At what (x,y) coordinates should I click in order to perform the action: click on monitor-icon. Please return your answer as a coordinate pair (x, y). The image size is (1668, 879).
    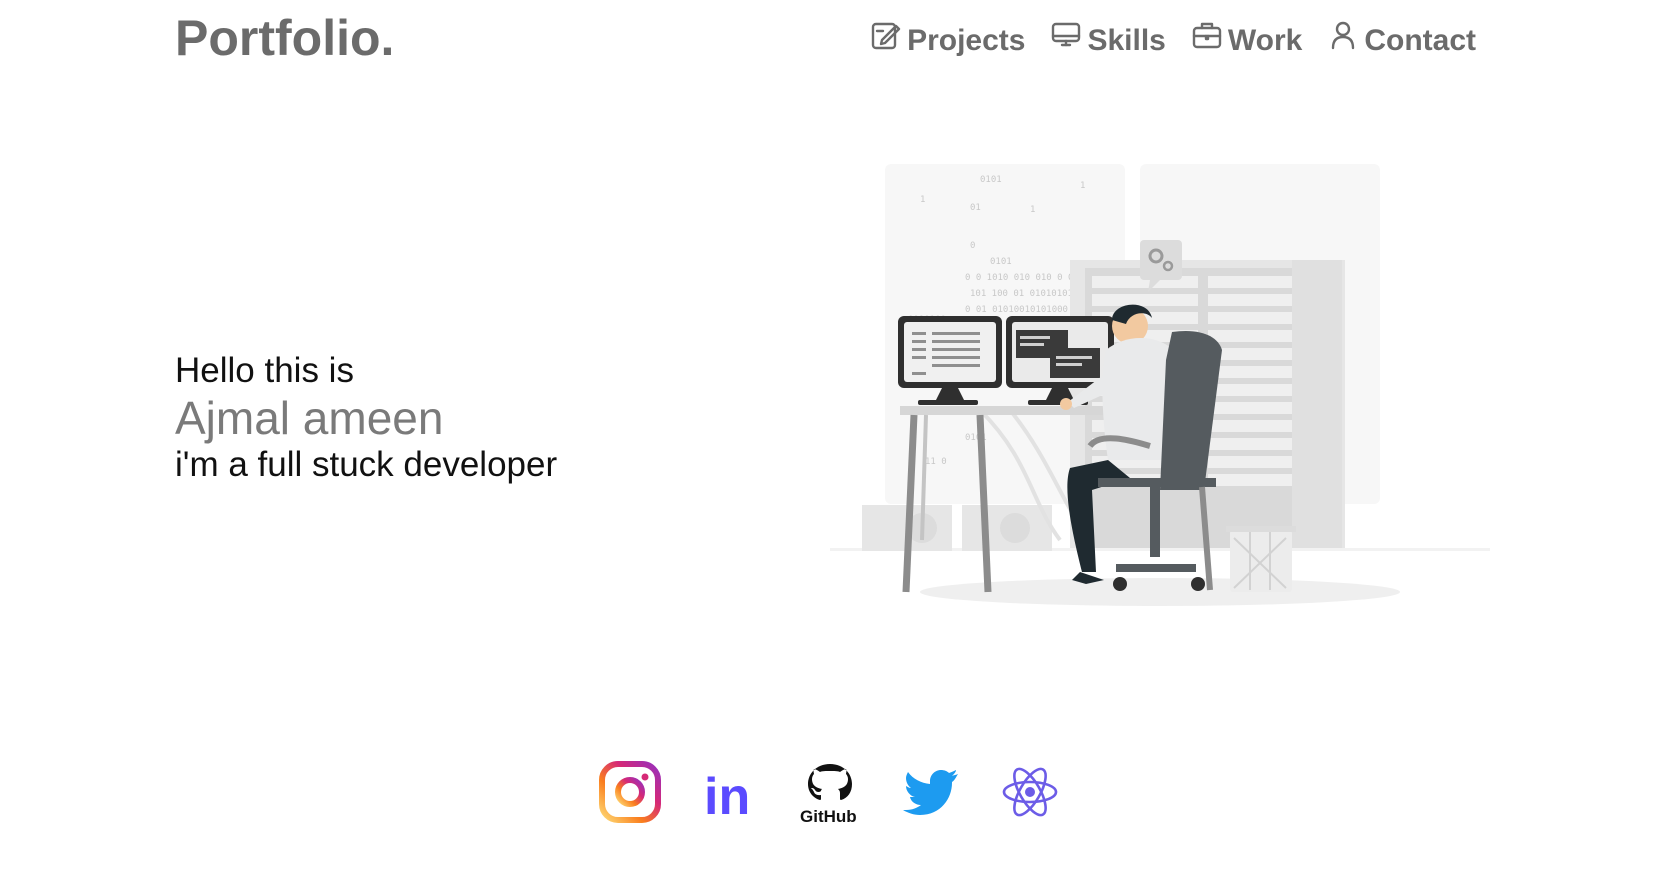
    Looking at the image, I should click on (1066, 40).